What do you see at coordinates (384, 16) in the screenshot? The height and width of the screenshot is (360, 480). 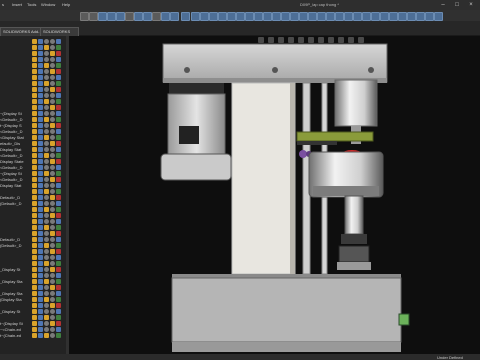 I see `zoom-icon` at bounding box center [384, 16].